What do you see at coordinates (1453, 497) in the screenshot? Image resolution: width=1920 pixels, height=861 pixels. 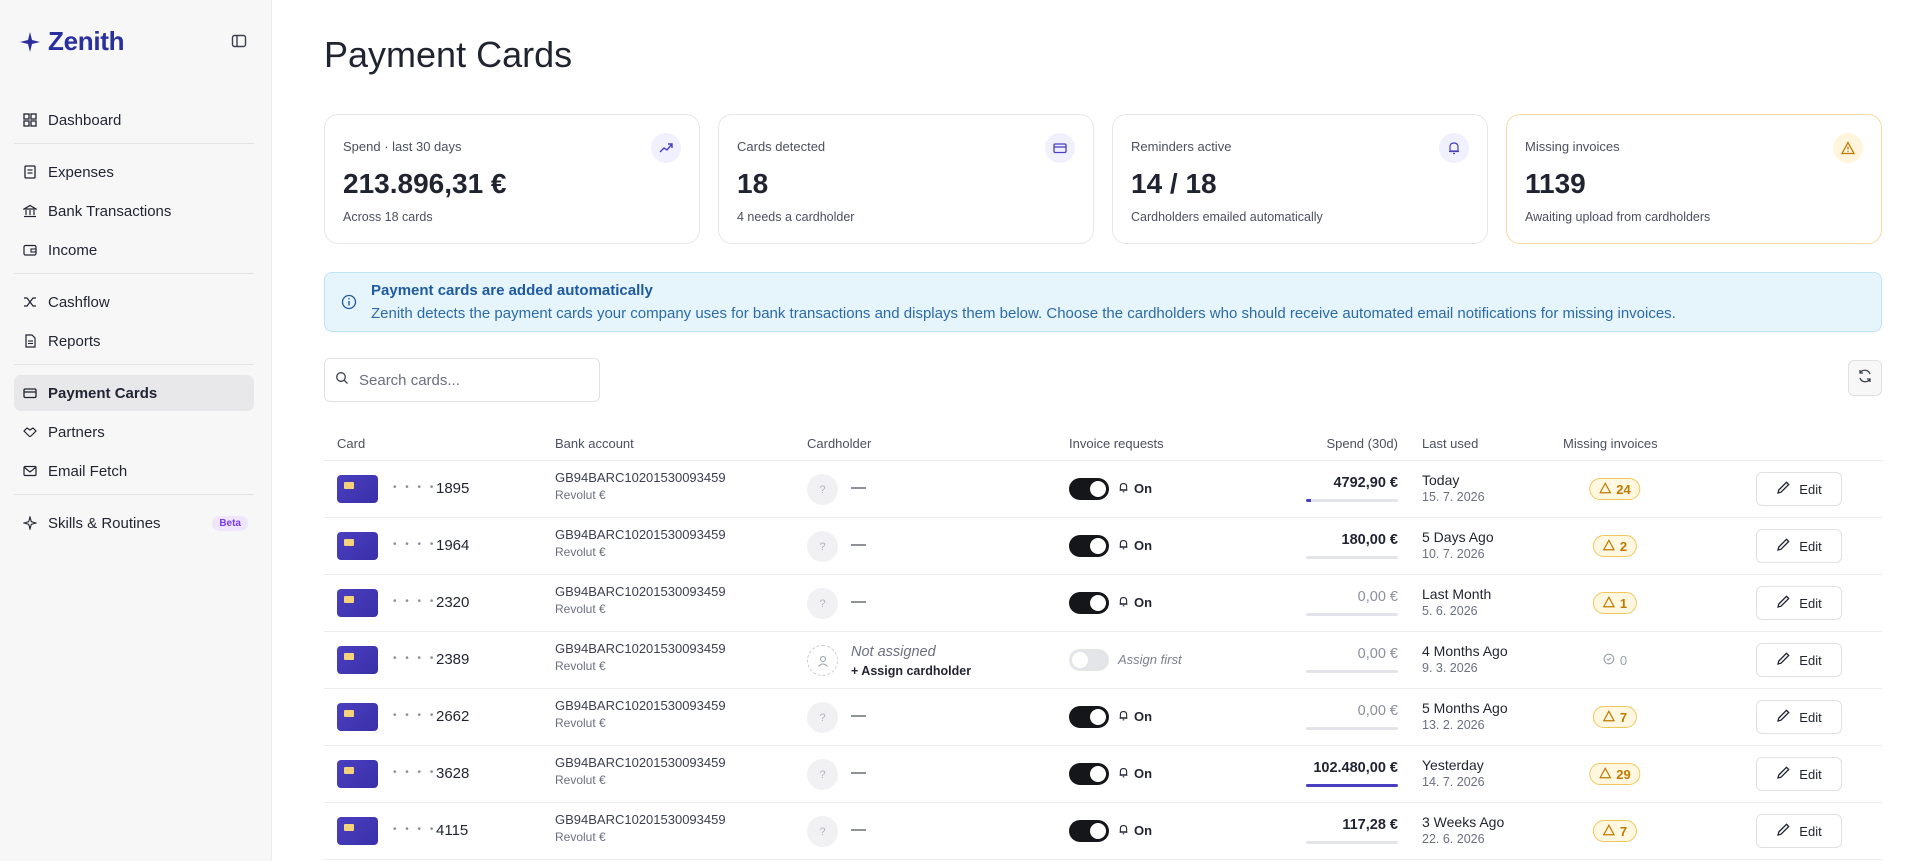 I see `last-used-date: 15. 7. 2026` at bounding box center [1453, 497].